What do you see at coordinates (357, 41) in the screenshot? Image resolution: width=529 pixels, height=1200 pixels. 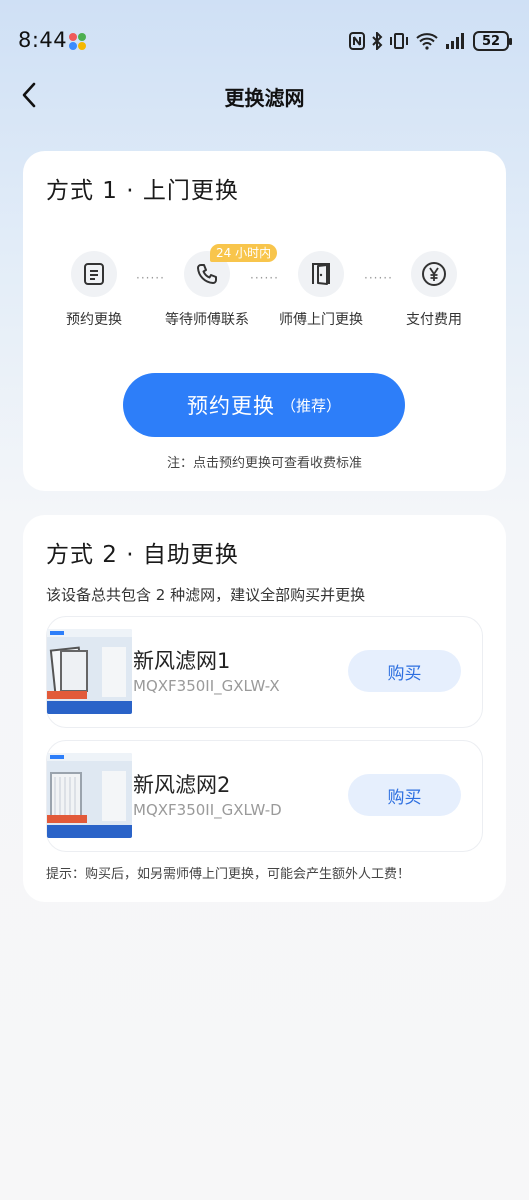 I see `nfc-icon` at bounding box center [357, 41].